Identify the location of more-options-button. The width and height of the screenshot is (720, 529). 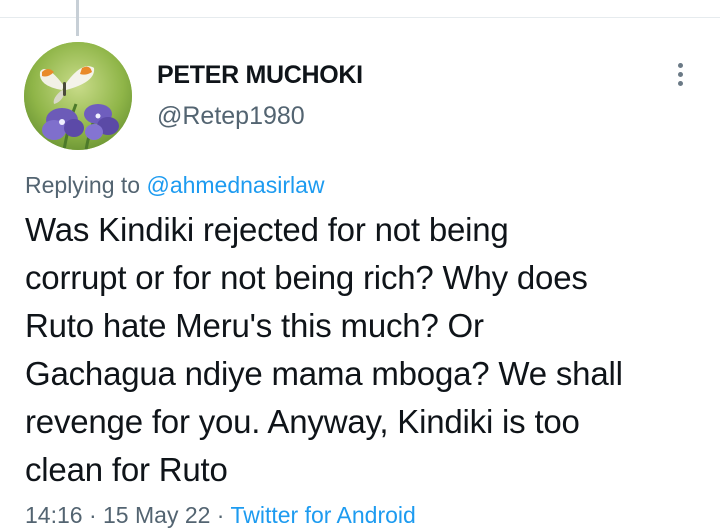
(680, 74).